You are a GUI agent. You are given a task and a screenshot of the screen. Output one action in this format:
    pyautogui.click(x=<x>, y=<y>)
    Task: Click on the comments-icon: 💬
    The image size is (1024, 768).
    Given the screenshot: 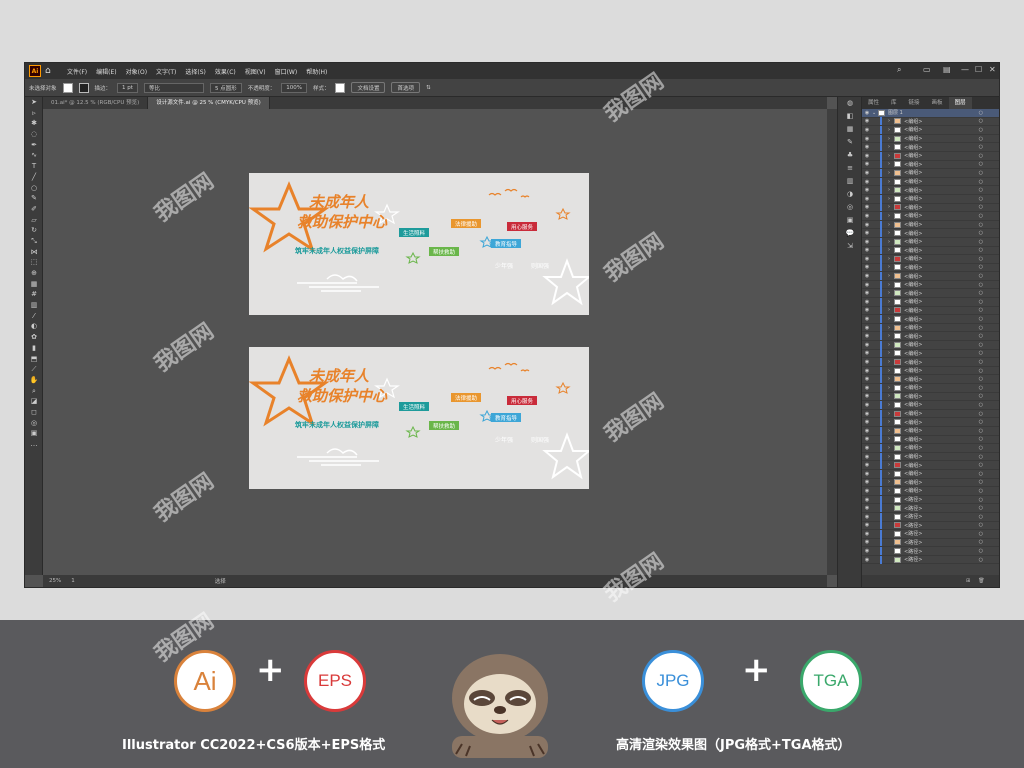 What is the action you would take?
    pyautogui.click(x=850, y=233)
    